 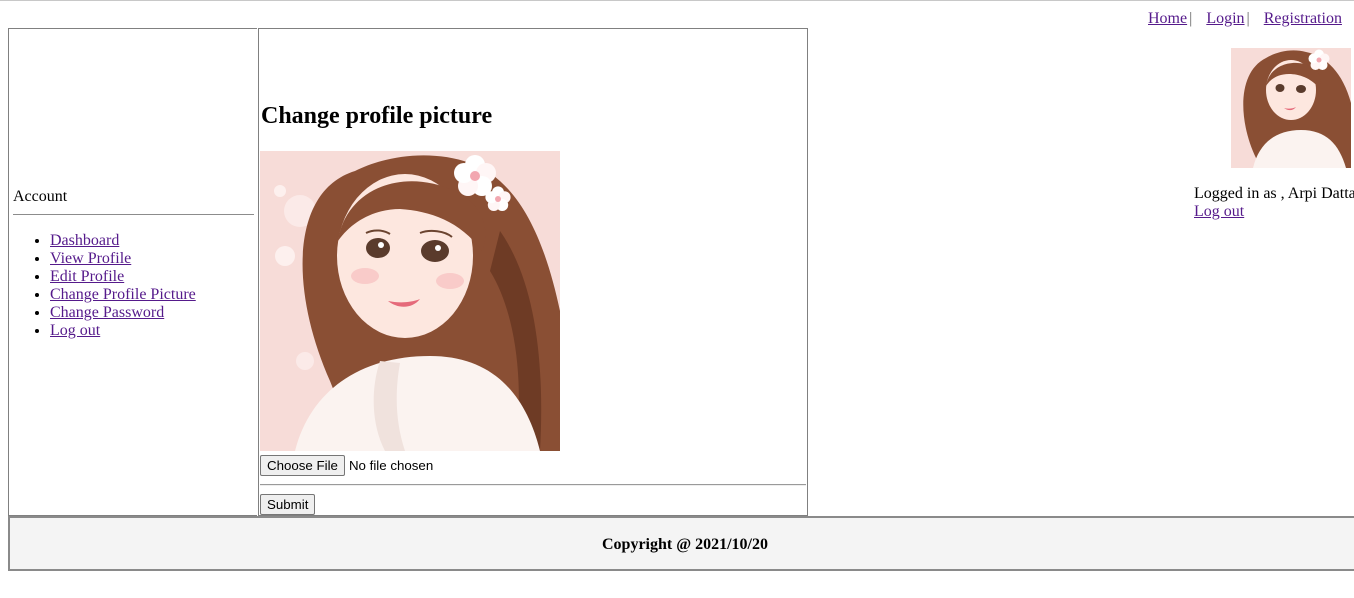 What do you see at coordinates (1274, 193) in the screenshot?
I see `logged-in-text: Logged in as , Arpi Datta` at bounding box center [1274, 193].